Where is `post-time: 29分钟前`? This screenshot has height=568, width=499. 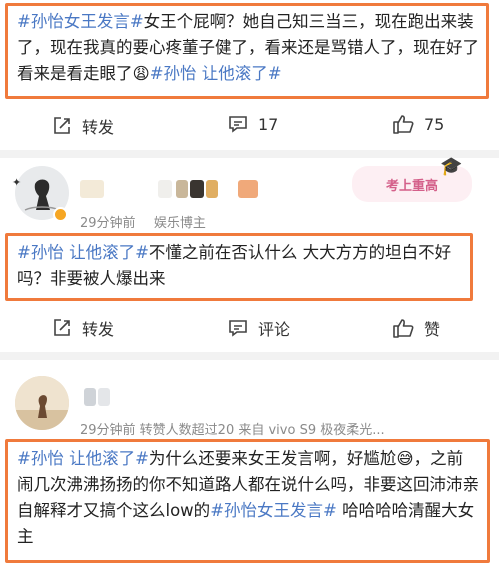
post-time: 29分钟前 is located at coordinates (108, 223).